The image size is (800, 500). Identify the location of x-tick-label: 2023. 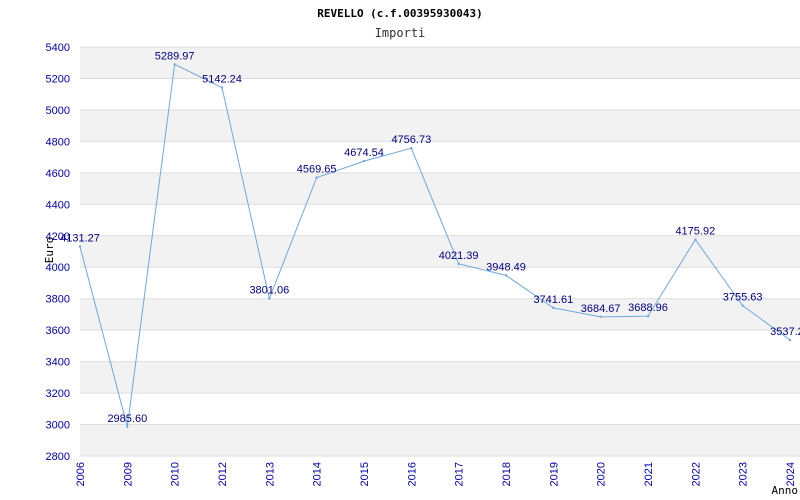
(744, 474).